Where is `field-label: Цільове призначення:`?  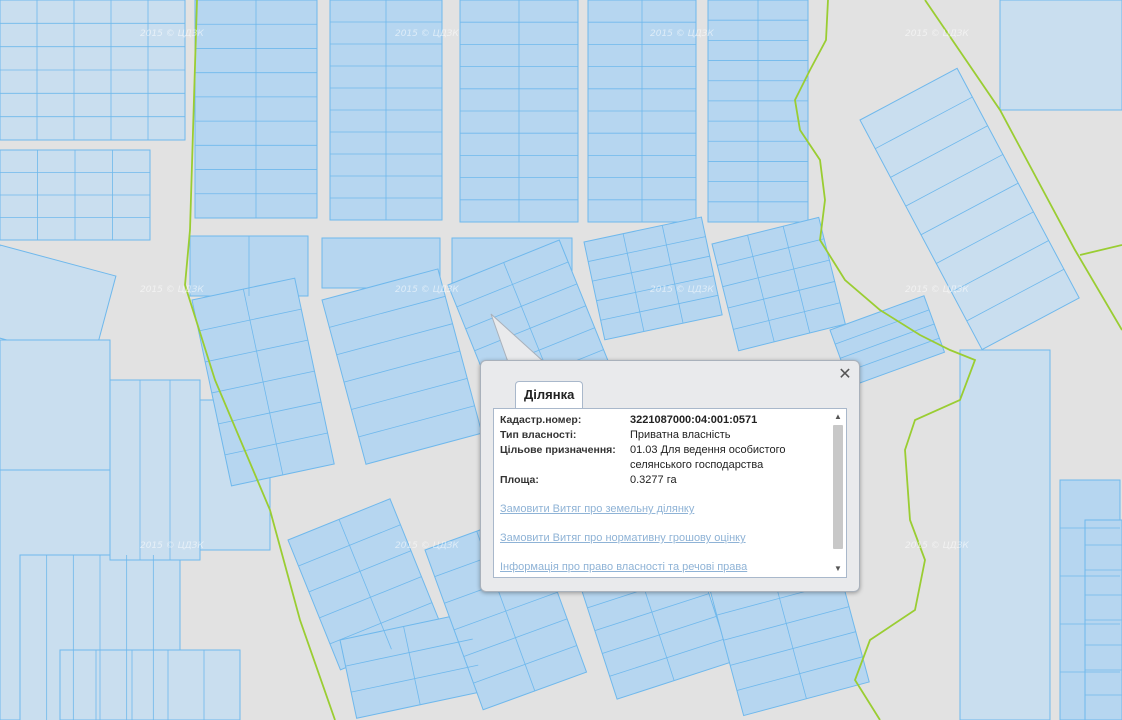 field-label: Цільове призначення: is located at coordinates (558, 450).